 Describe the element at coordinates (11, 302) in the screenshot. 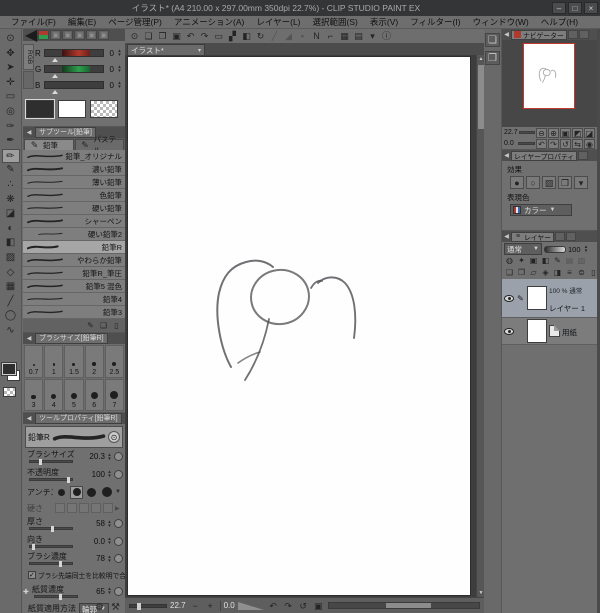

I see `ruler-tool-icon: ╱` at that location.